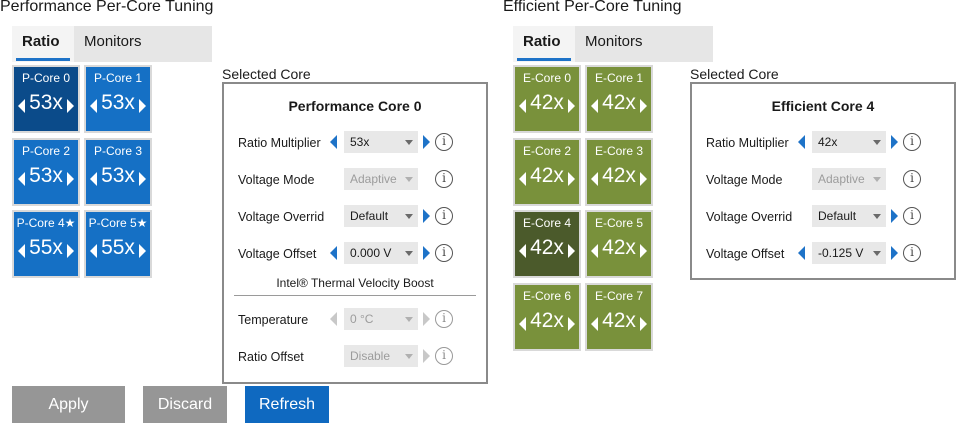  Describe the element at coordinates (381, 253) in the screenshot. I see `voltage-offset-select: 0.000 V` at that location.